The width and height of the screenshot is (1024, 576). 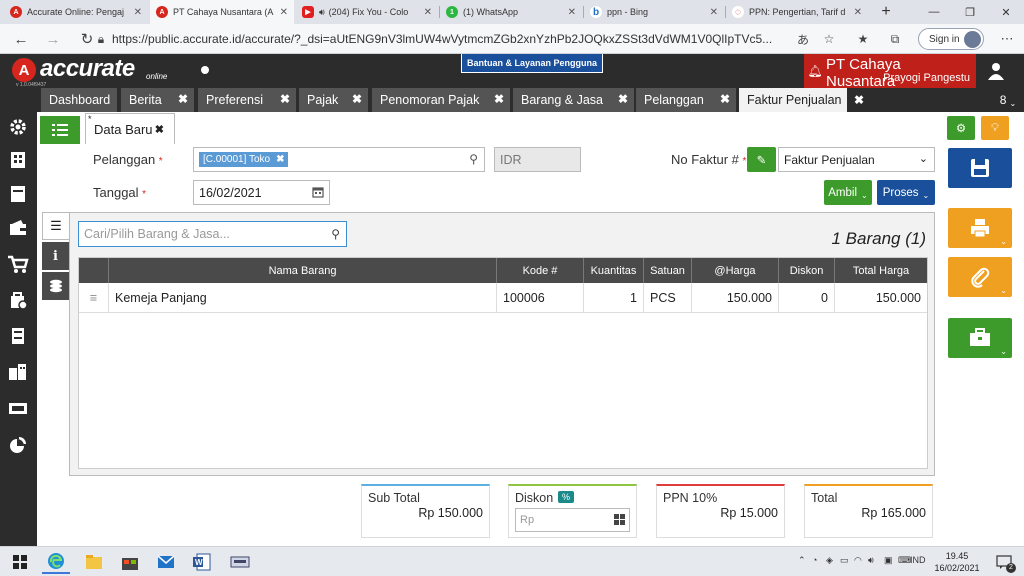 What do you see at coordinates (1007, 39) in the screenshot?
I see `more-menu-icon: ⋯` at bounding box center [1007, 39].